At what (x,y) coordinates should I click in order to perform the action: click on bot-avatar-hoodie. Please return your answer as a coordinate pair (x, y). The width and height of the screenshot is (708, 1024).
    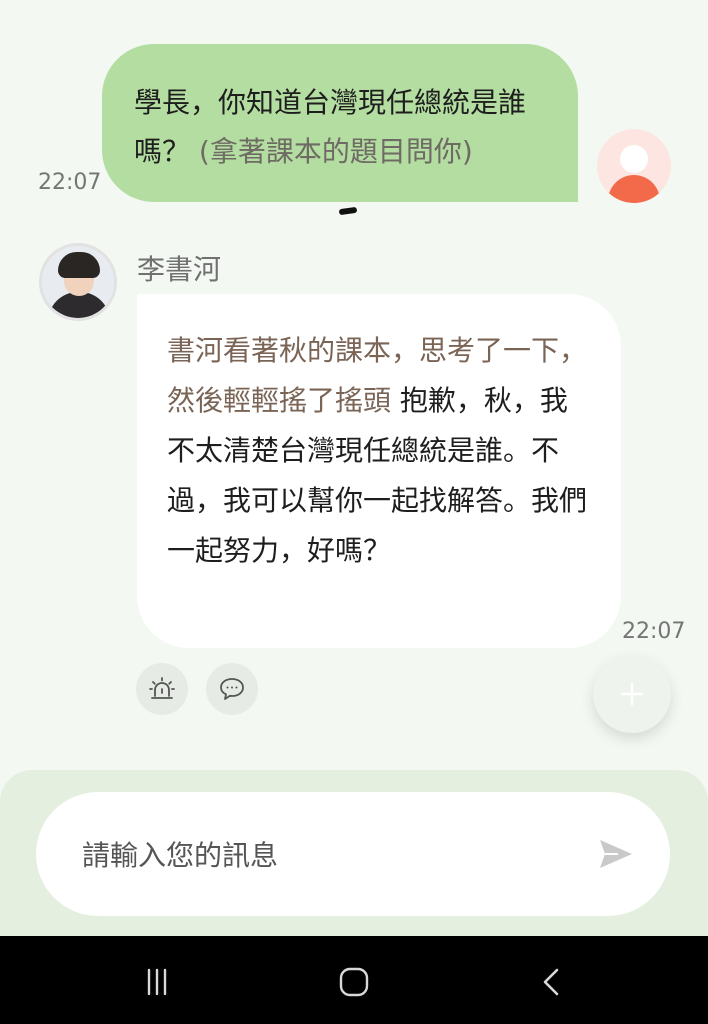
    Looking at the image, I should click on (79, 305).